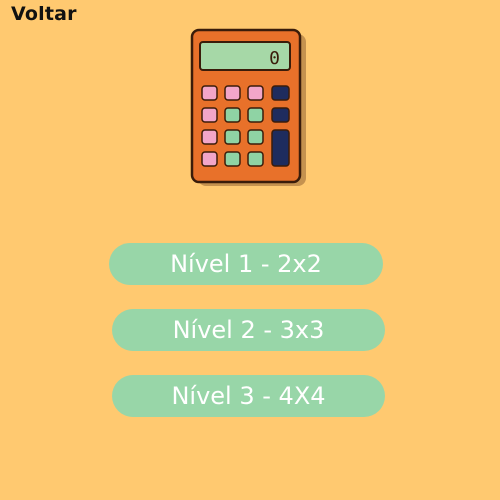 The height and width of the screenshot is (500, 500). Describe the element at coordinates (248, 396) in the screenshot. I see `level-3-button: Nível 3 - 4X4` at that location.